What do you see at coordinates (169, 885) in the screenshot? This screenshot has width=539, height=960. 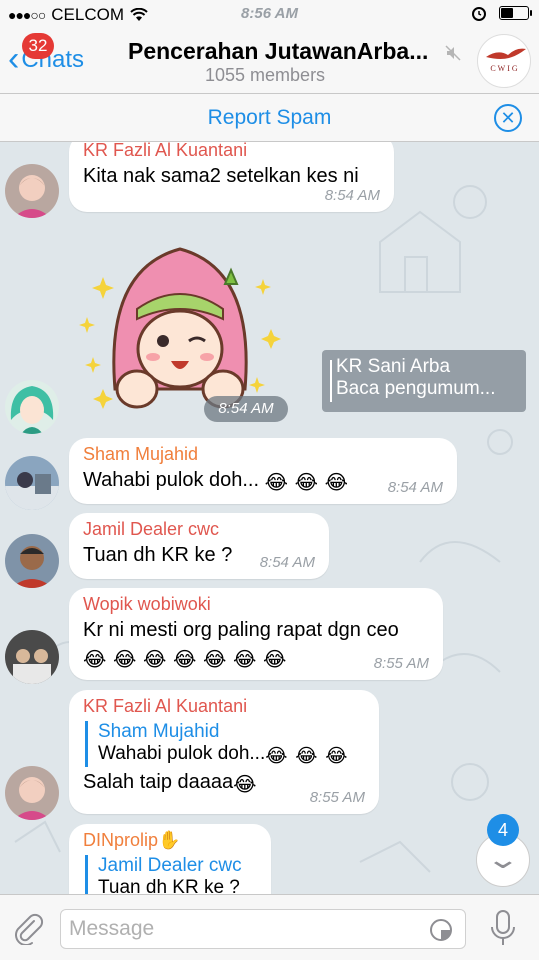 I see `reply-text: Tuan dh KR ke ?` at bounding box center [169, 885].